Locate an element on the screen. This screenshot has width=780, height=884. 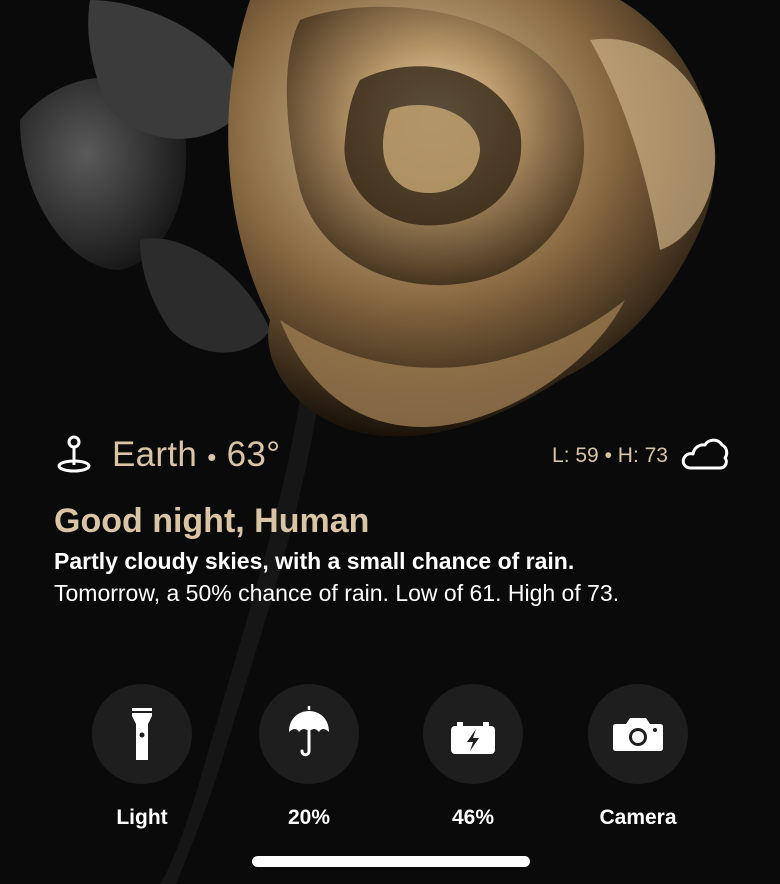
camera-icon is located at coordinates (638, 734).